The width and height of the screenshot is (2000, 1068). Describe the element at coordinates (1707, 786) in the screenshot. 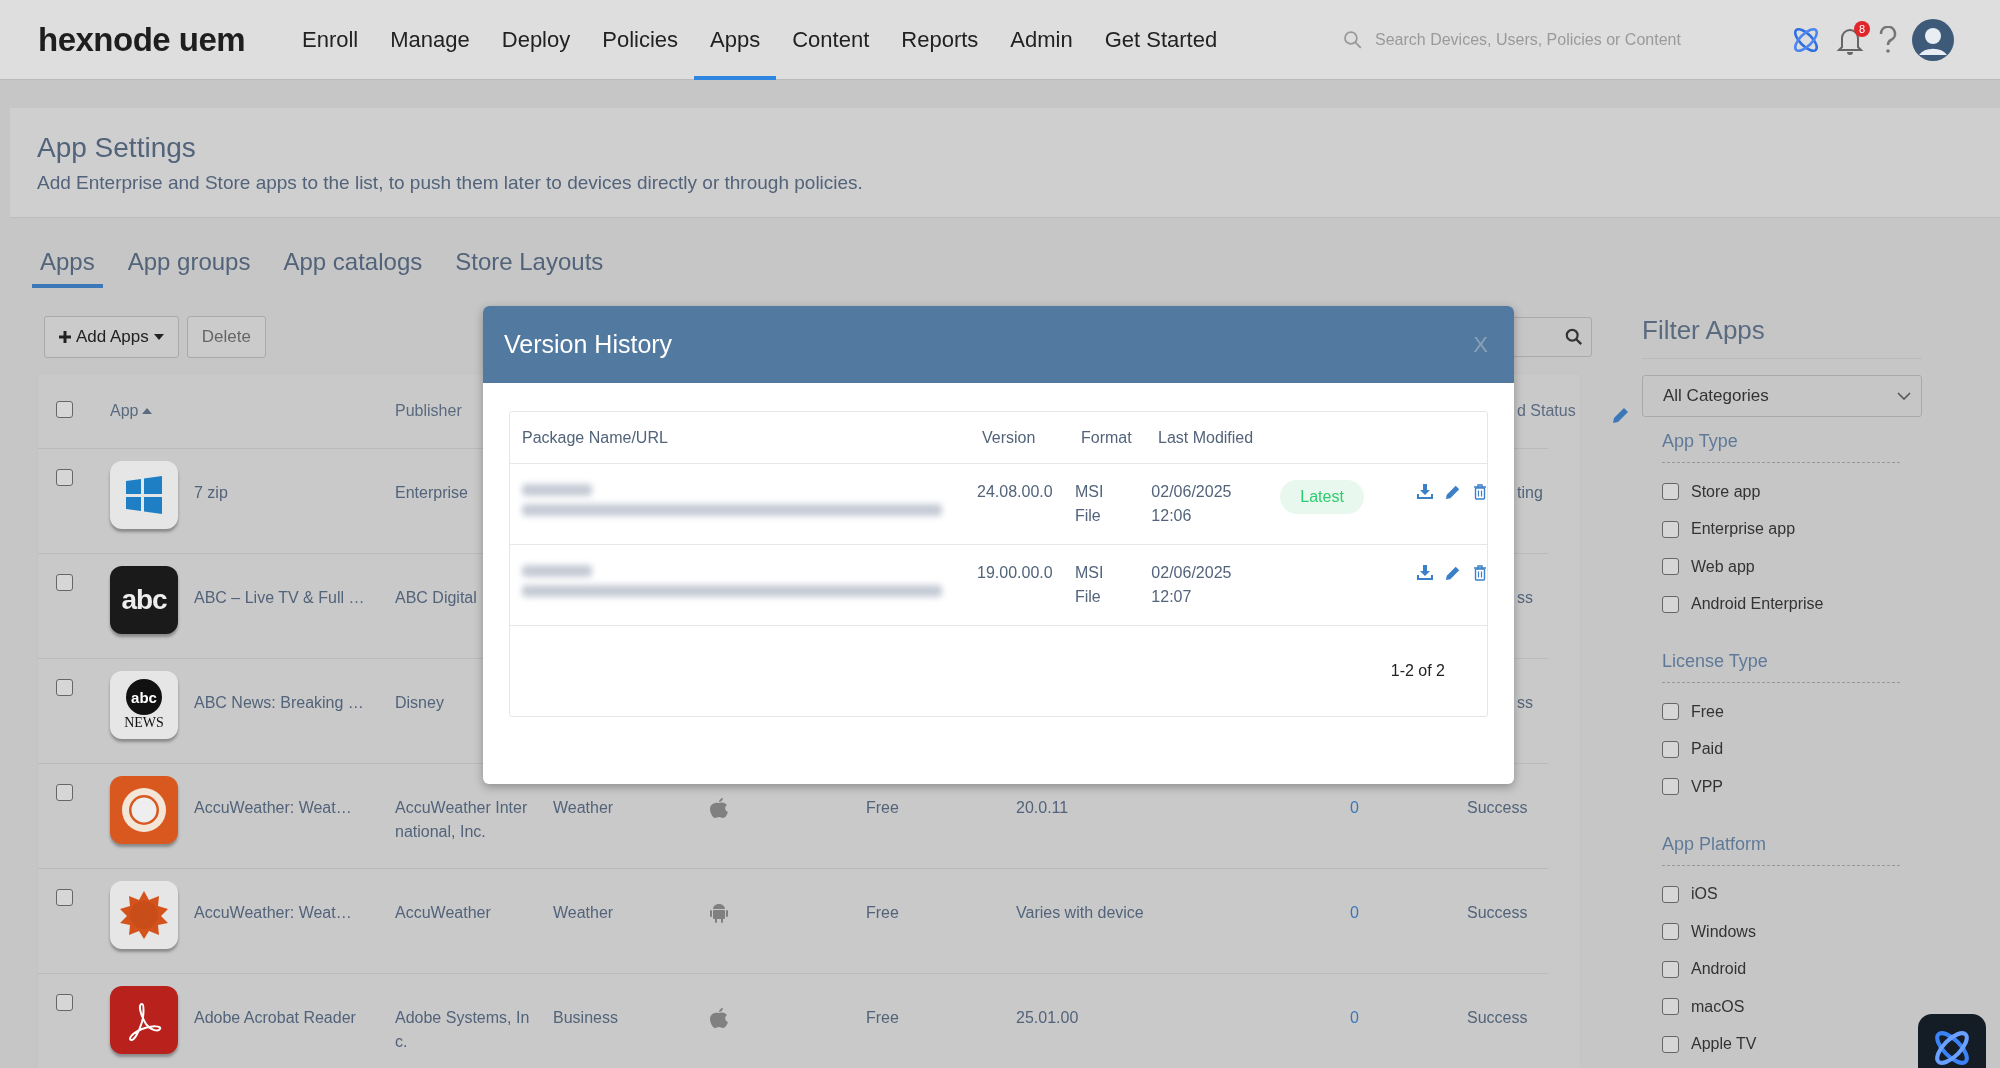

I see `checkbox-label: VPP` at that location.